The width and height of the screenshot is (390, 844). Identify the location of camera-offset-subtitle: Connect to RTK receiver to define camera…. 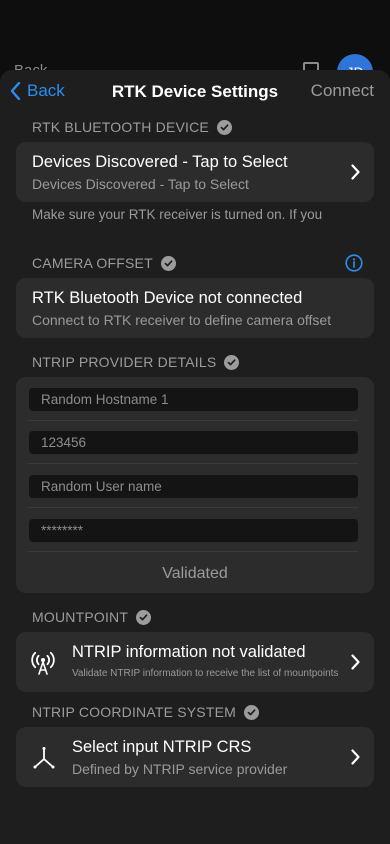
(182, 320).